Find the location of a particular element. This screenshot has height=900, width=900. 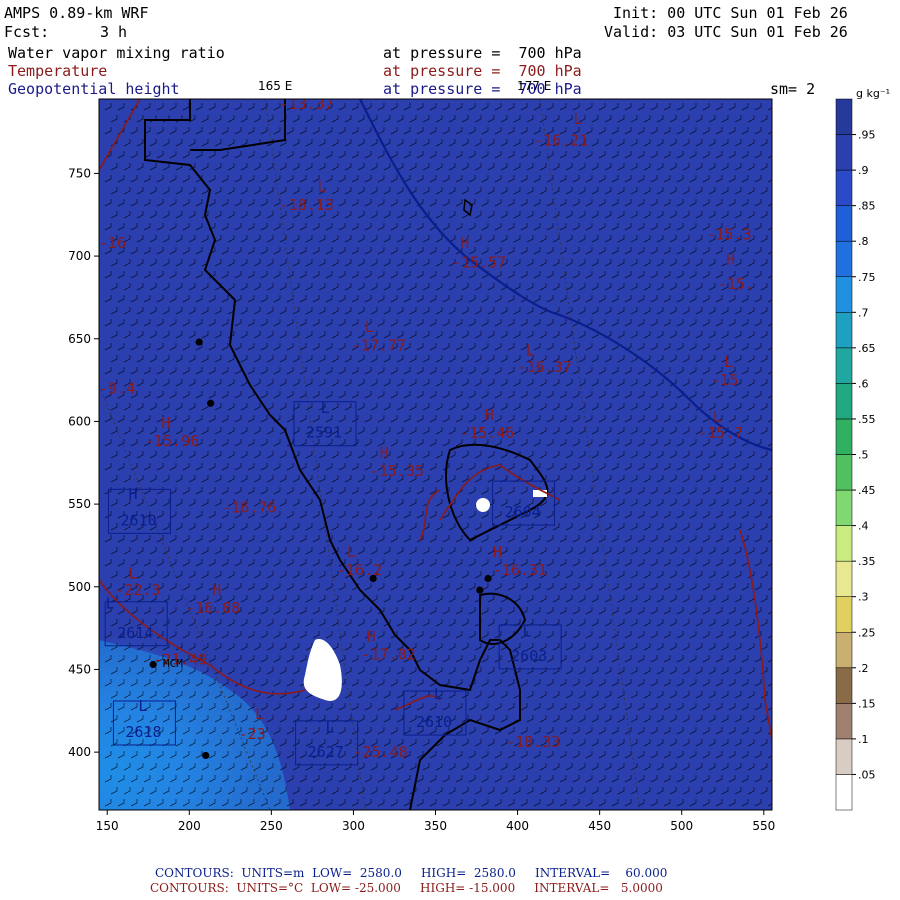

temperature-label: -18.33 is located at coordinates (533, 742).